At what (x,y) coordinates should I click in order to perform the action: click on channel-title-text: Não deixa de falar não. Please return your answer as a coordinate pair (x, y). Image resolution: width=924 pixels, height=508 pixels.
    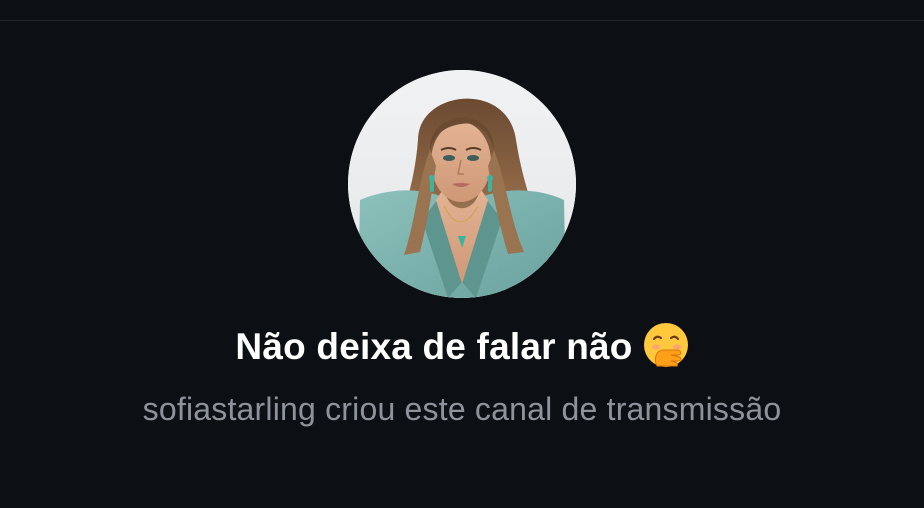
    Looking at the image, I should click on (434, 346).